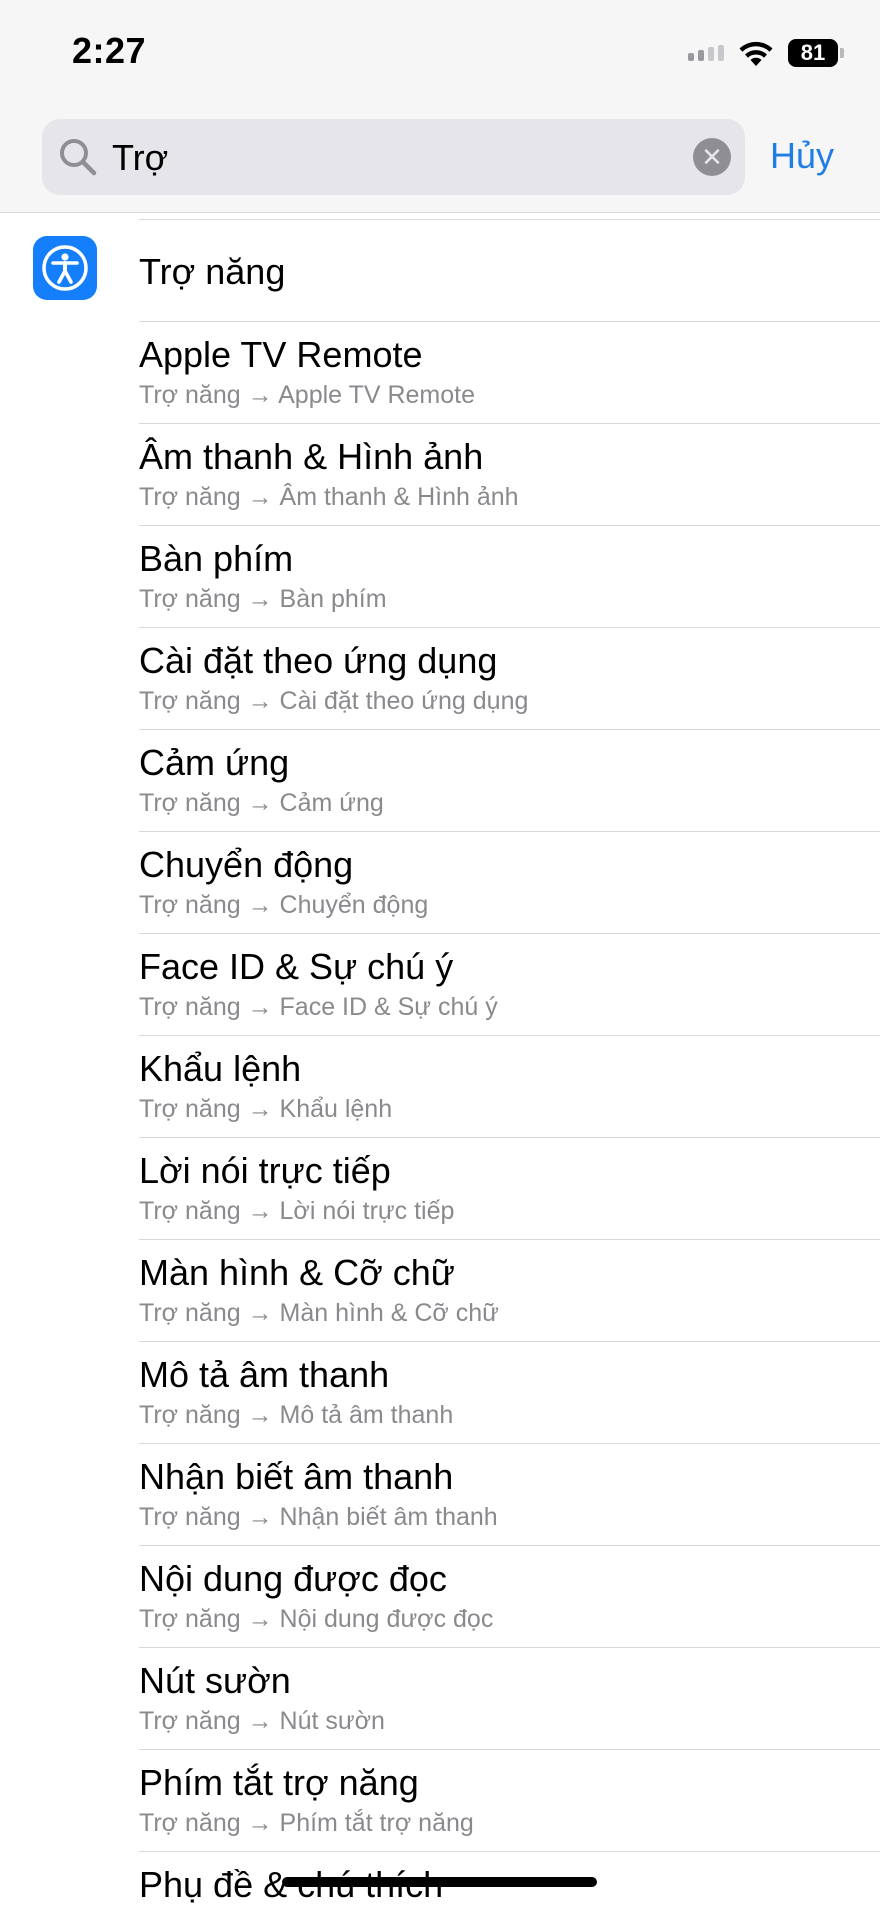 The image size is (880, 1905). I want to click on result-title: Trợ năng, so click(212, 271).